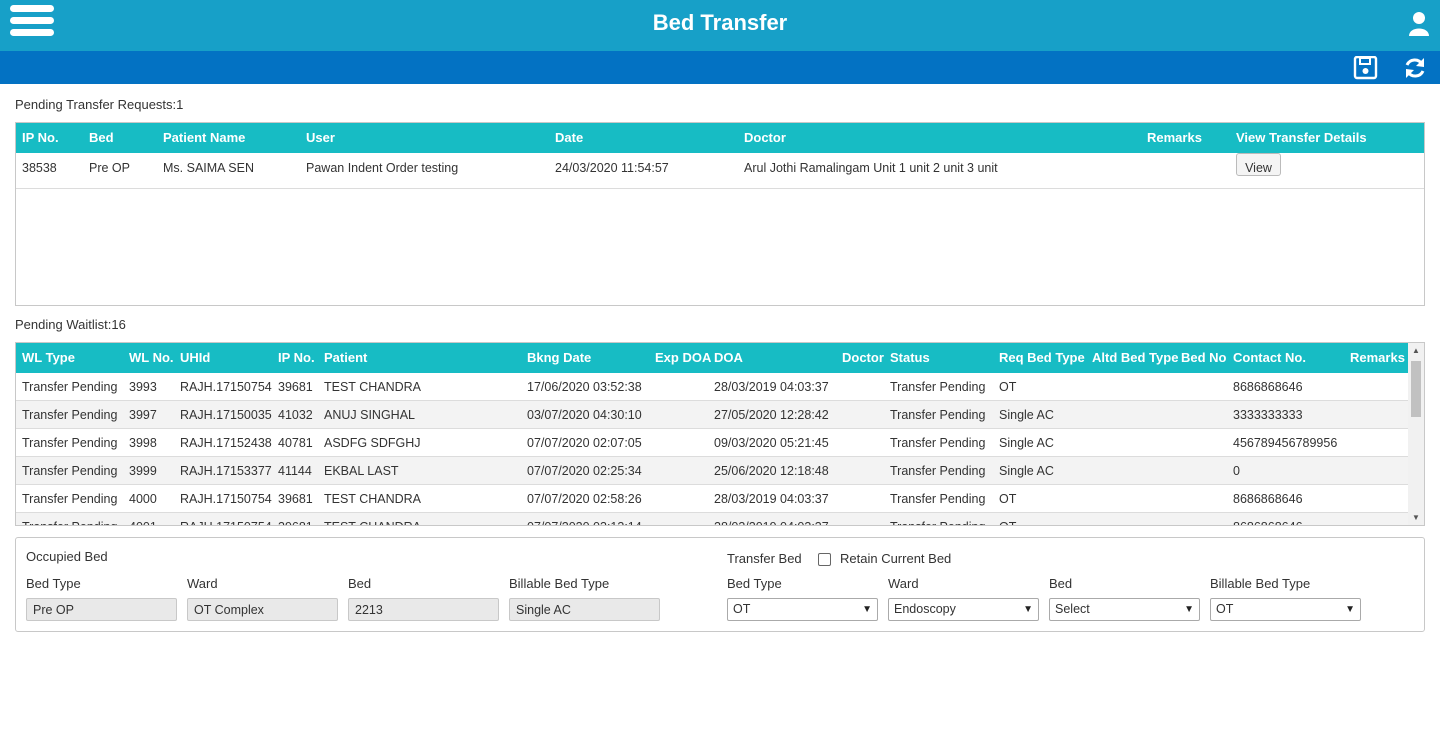  I want to click on cell-bkng-date: 07/07/2020 03:13:14, so click(584, 519).